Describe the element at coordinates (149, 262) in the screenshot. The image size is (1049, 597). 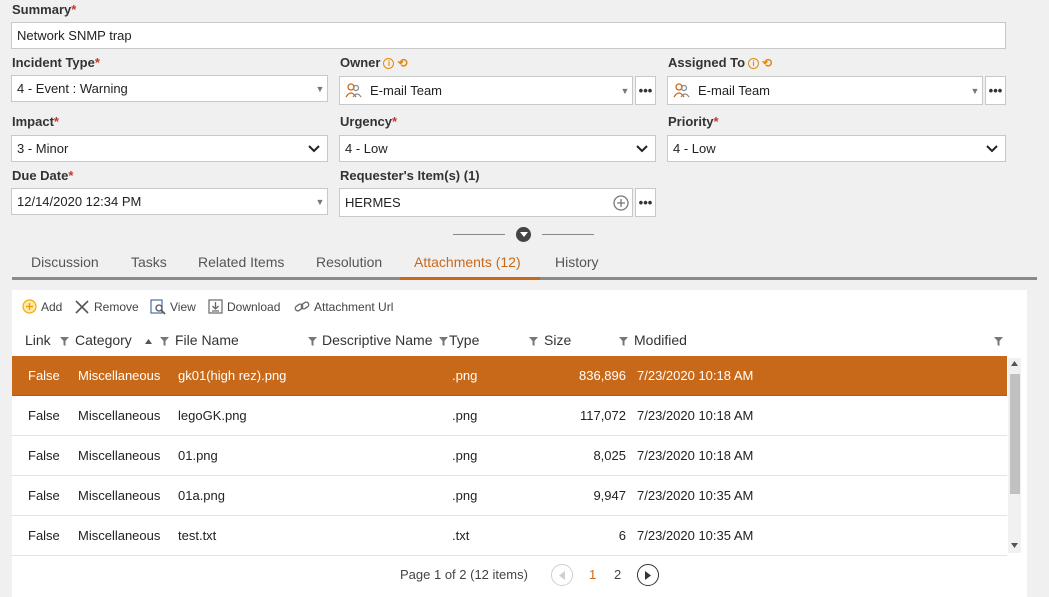
I see `tab-tasks: Tasks` at that location.